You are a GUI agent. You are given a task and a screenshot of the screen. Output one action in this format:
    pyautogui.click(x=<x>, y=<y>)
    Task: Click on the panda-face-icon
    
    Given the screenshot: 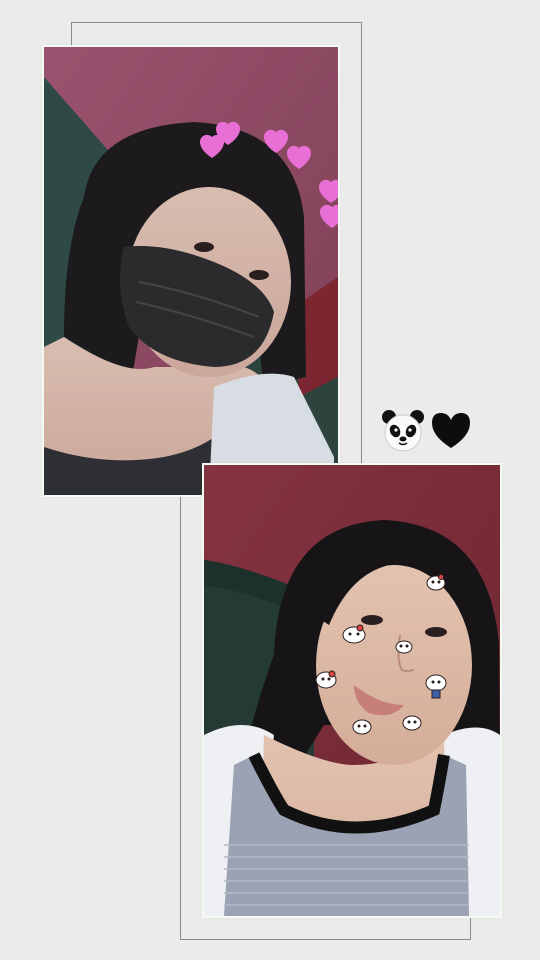 What is the action you would take?
    pyautogui.click(x=403, y=431)
    